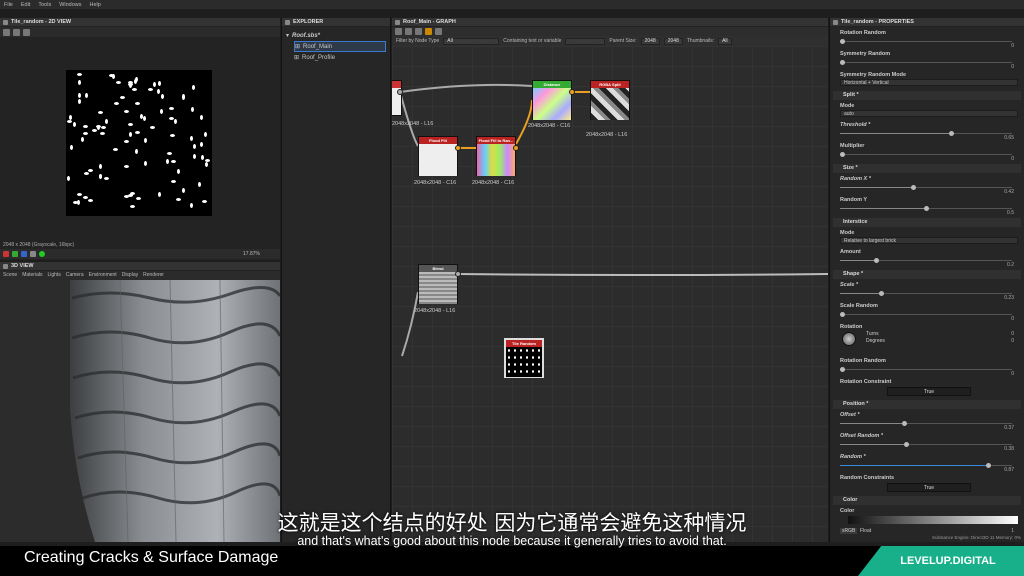  I want to click on property-value: 0.23, so click(1009, 298).